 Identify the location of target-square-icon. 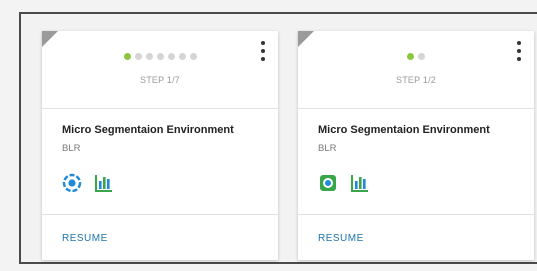
(328, 183).